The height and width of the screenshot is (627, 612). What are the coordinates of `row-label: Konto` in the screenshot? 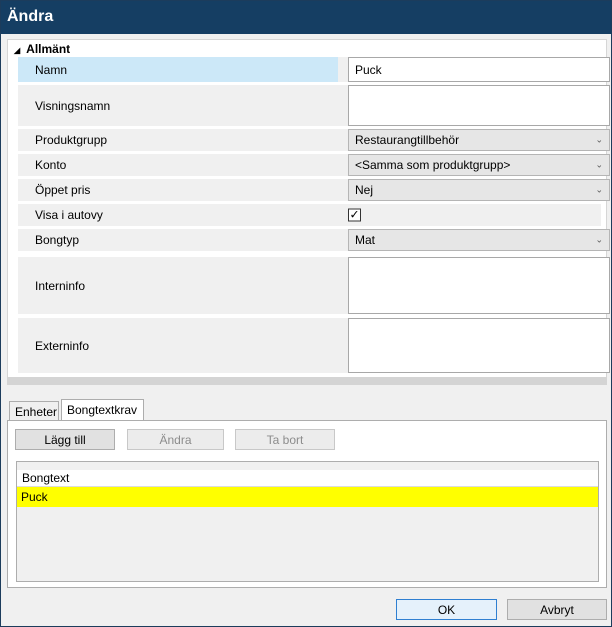 It's located at (51, 165).